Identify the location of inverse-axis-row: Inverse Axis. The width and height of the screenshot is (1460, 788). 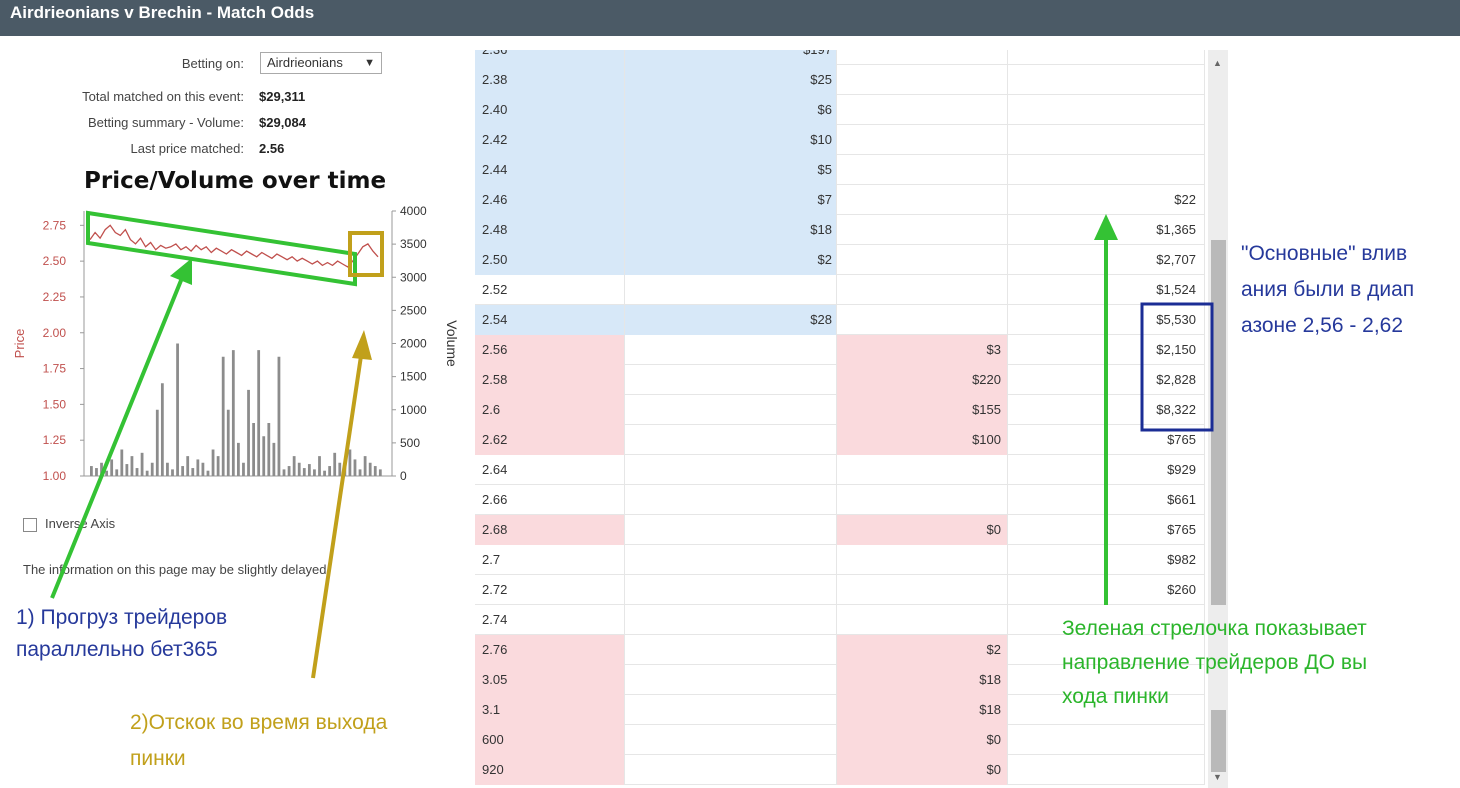
(69, 524).